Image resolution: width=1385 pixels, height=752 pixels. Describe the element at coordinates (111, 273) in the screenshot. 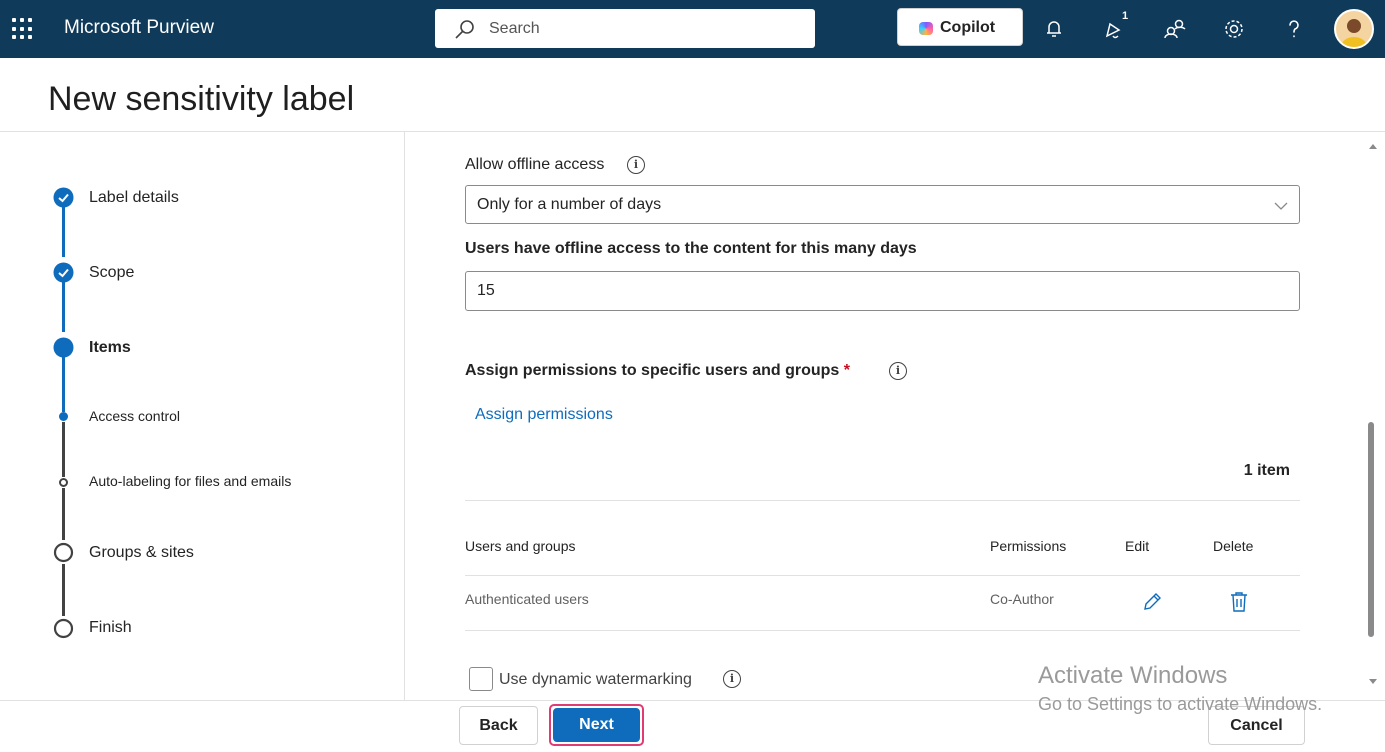

I see `step-scope: Scope` at that location.